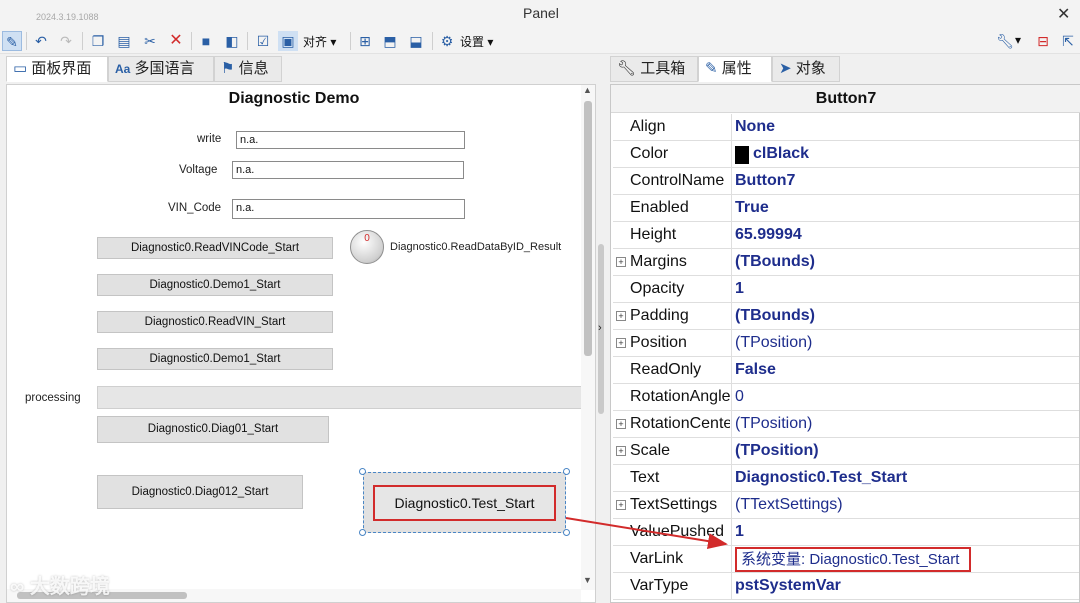 Image resolution: width=1080 pixels, height=603 pixels. Describe the element at coordinates (646, 533) in the screenshot. I see `annotation-arrow` at that location.